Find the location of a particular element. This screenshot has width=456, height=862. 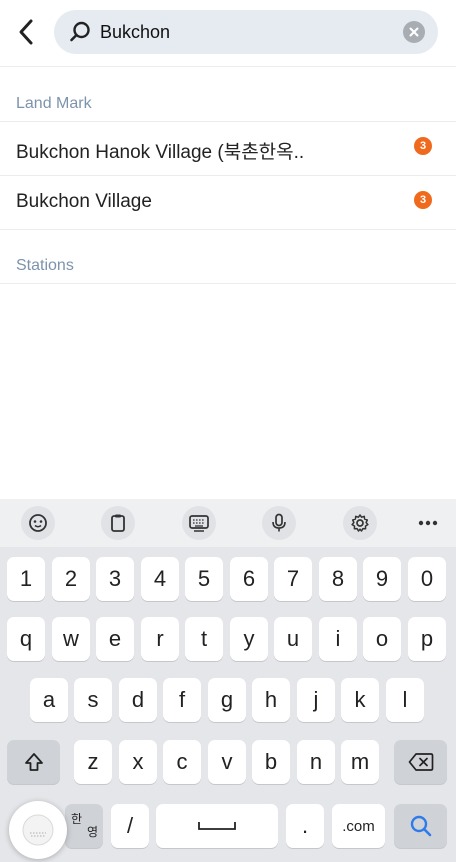

clipboard-icon is located at coordinates (118, 523).